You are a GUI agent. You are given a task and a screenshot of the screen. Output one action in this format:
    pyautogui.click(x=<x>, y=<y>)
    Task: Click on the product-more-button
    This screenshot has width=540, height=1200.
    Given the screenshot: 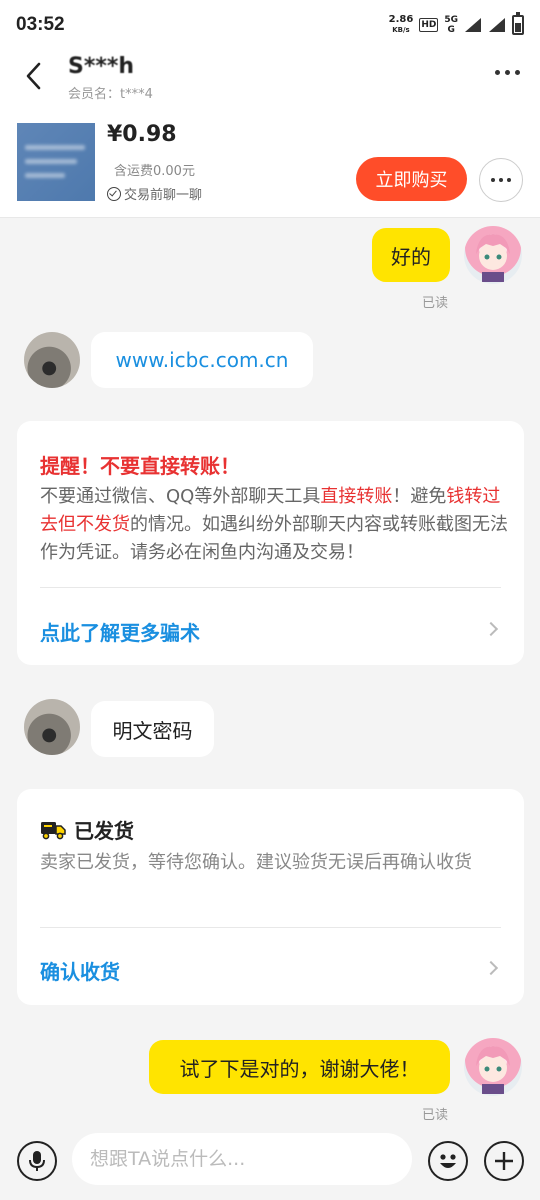 What is the action you would take?
    pyautogui.click(x=501, y=180)
    